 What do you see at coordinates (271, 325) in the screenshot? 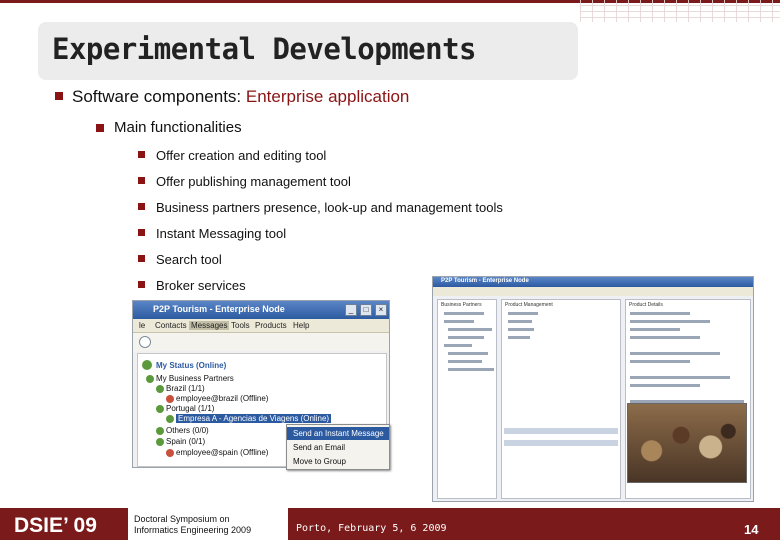
I see `menu-products: Products` at bounding box center [271, 325].